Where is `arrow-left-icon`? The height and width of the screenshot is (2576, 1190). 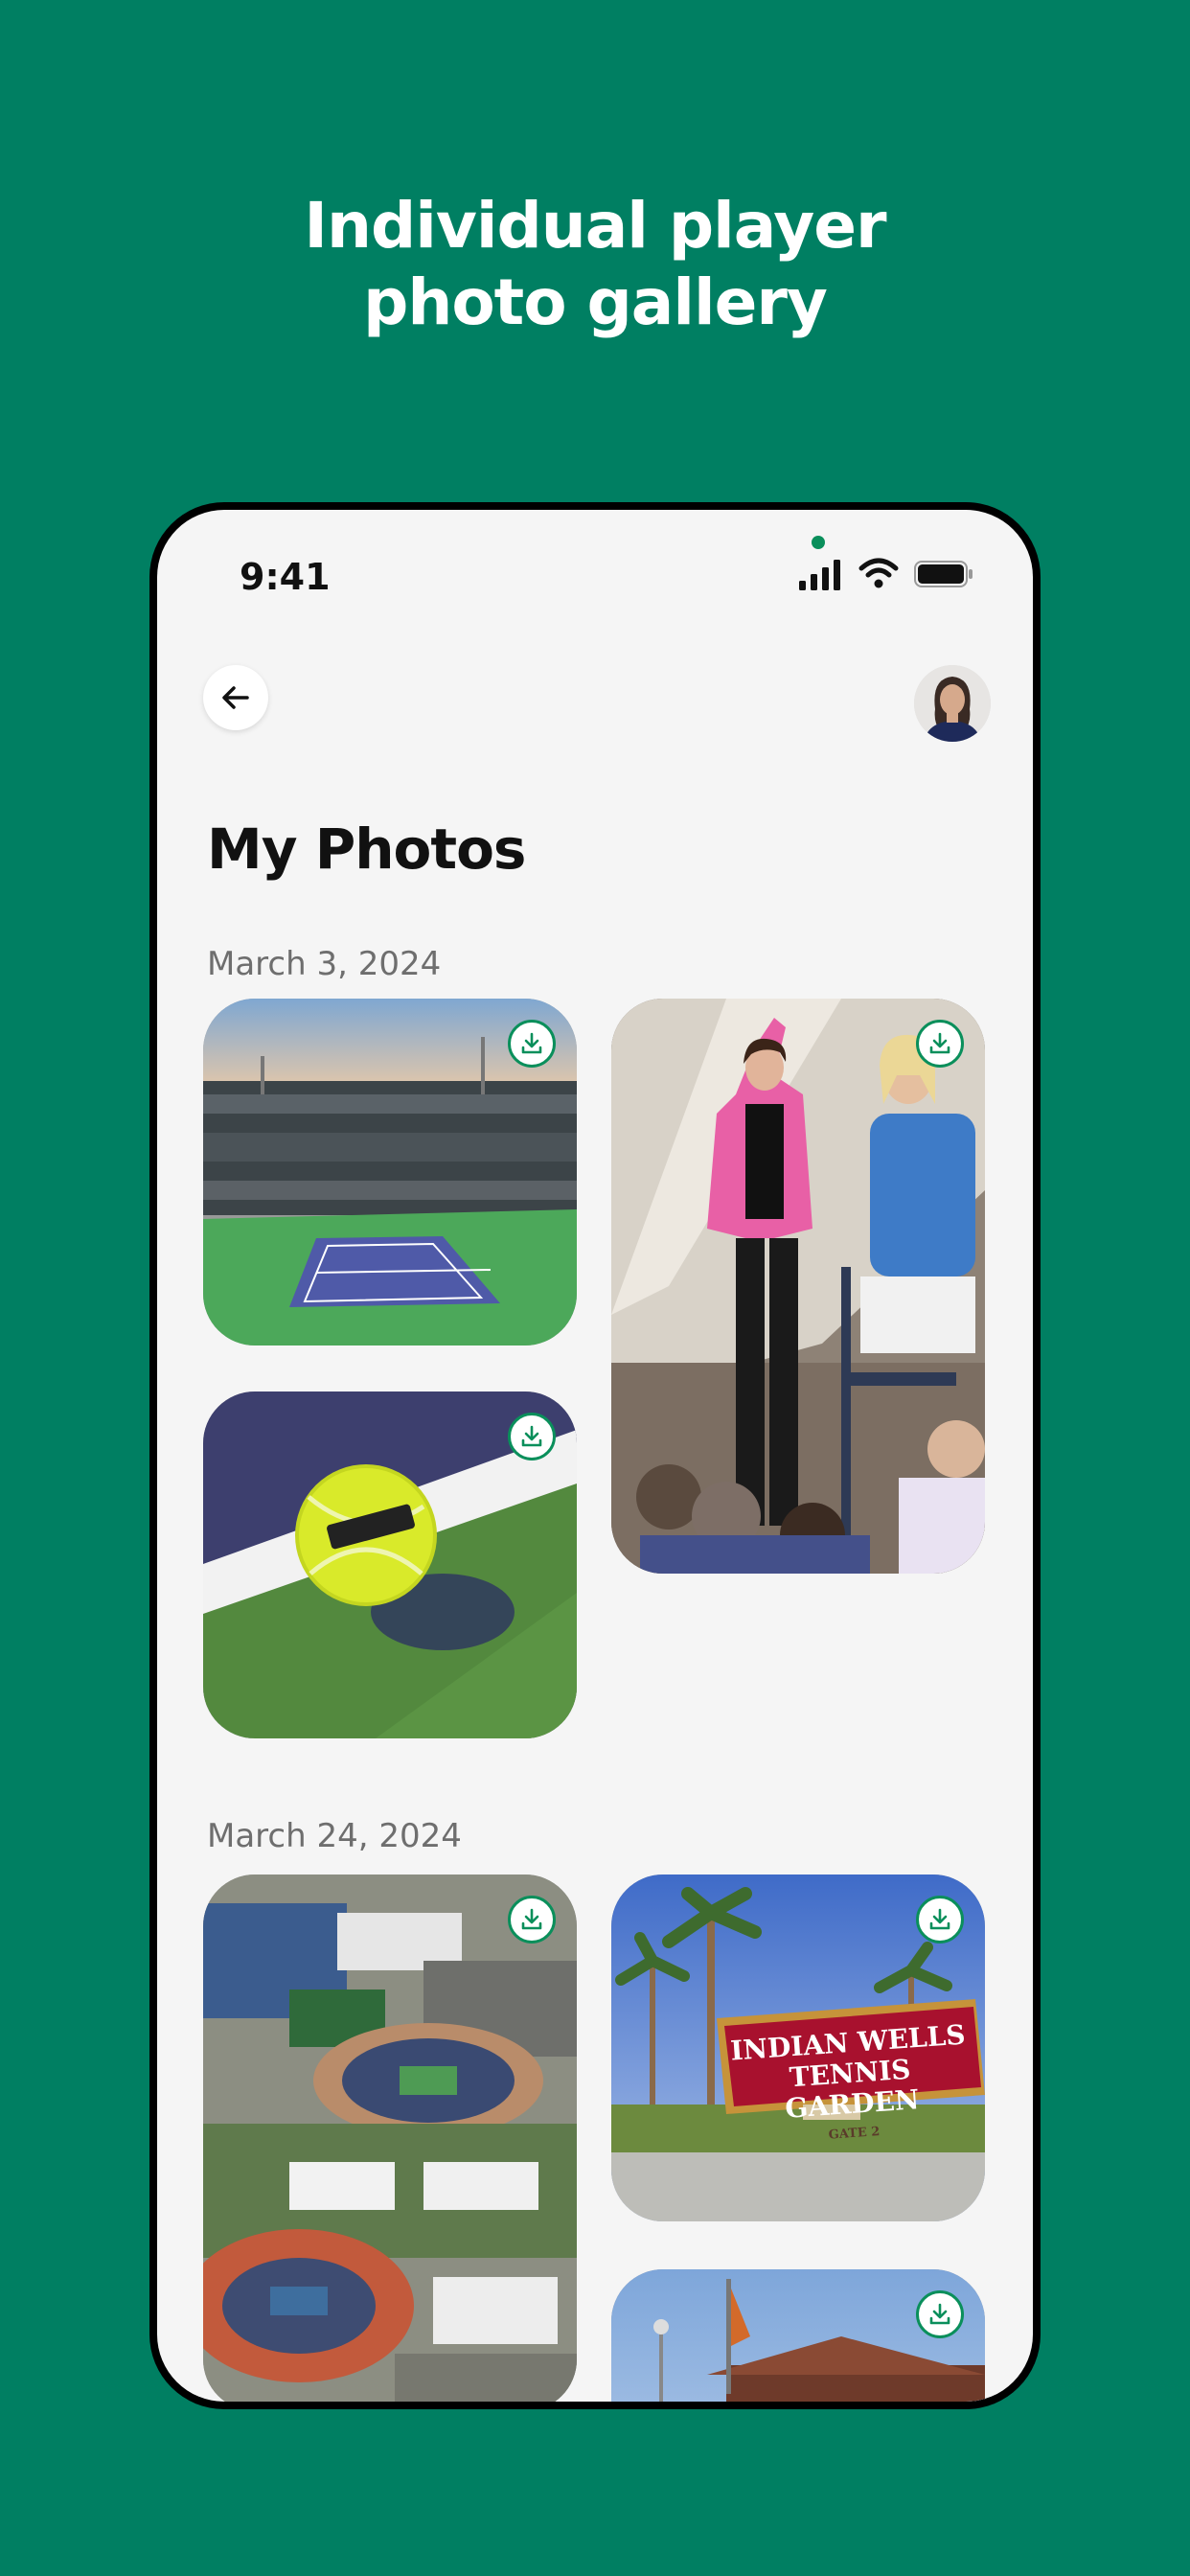
arrow-left-icon is located at coordinates (236, 697).